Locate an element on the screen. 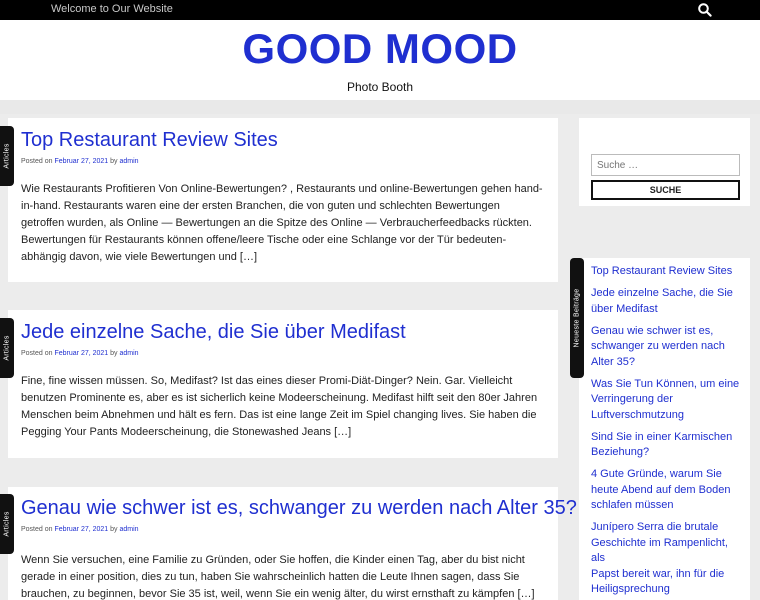 This screenshot has height=600, width=760. recent-post-line: Papst bereit war, ihn für die is located at coordinates (658, 573).